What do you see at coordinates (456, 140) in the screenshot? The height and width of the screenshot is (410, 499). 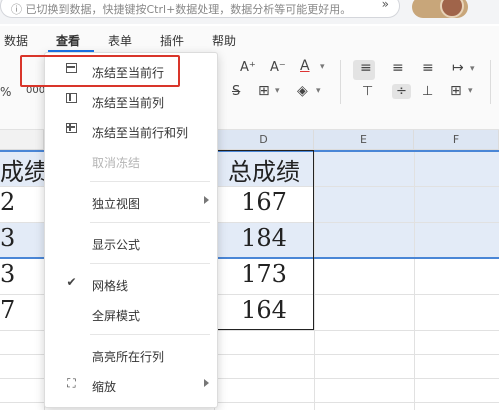 I see `column-header-f: F` at bounding box center [456, 140].